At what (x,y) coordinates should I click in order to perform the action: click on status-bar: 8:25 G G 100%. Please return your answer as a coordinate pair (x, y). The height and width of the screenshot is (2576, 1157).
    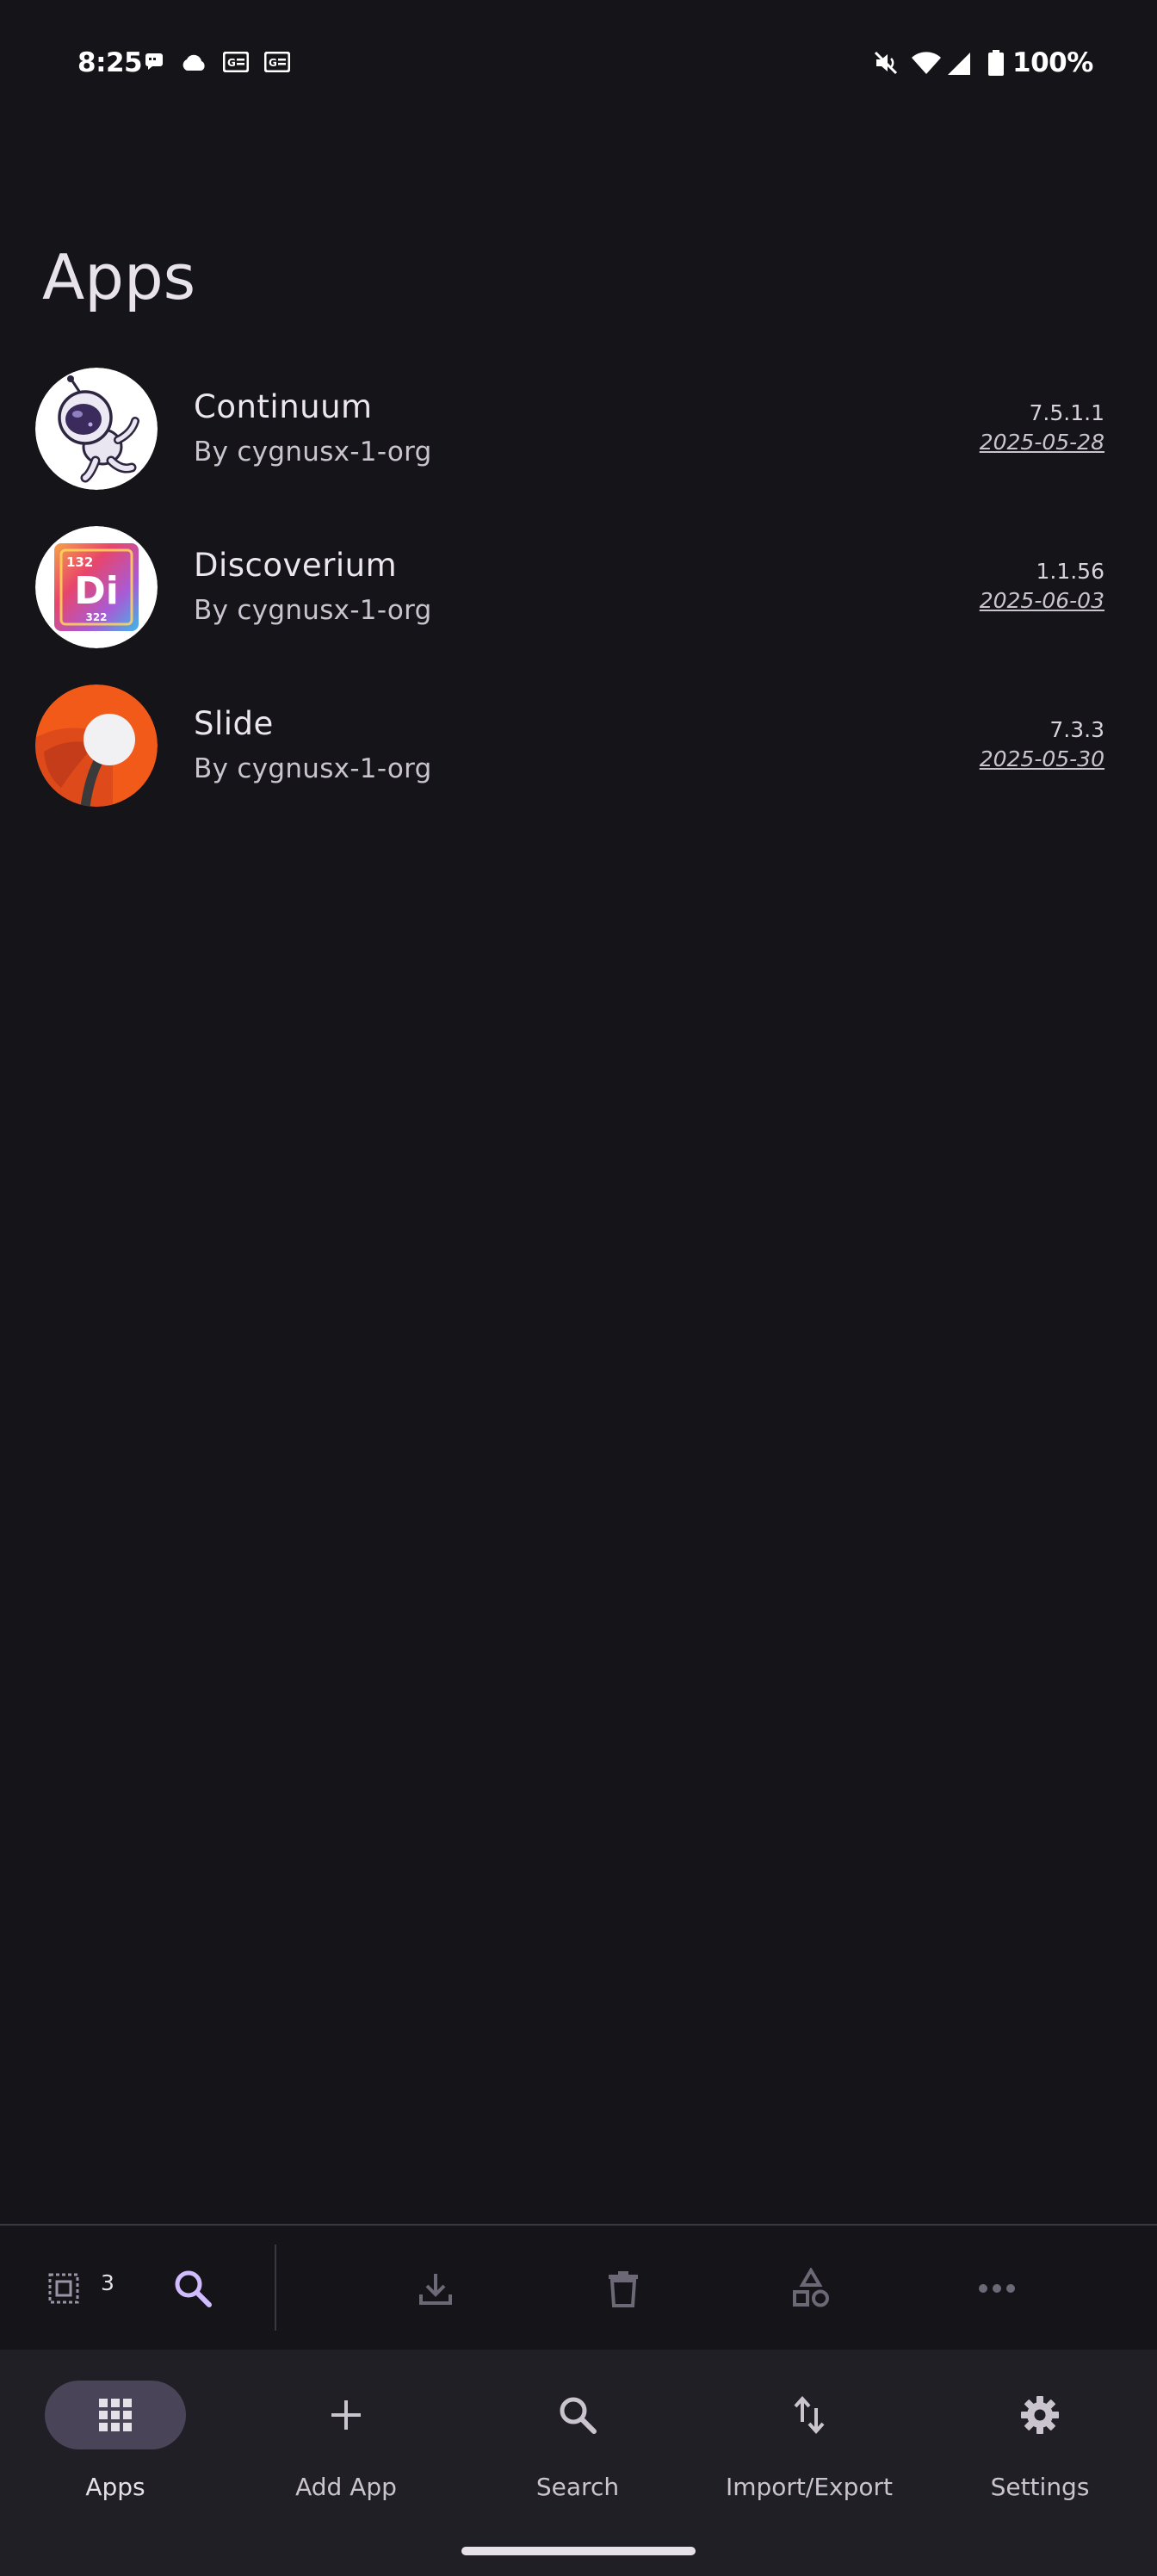
    Looking at the image, I should click on (579, 64).